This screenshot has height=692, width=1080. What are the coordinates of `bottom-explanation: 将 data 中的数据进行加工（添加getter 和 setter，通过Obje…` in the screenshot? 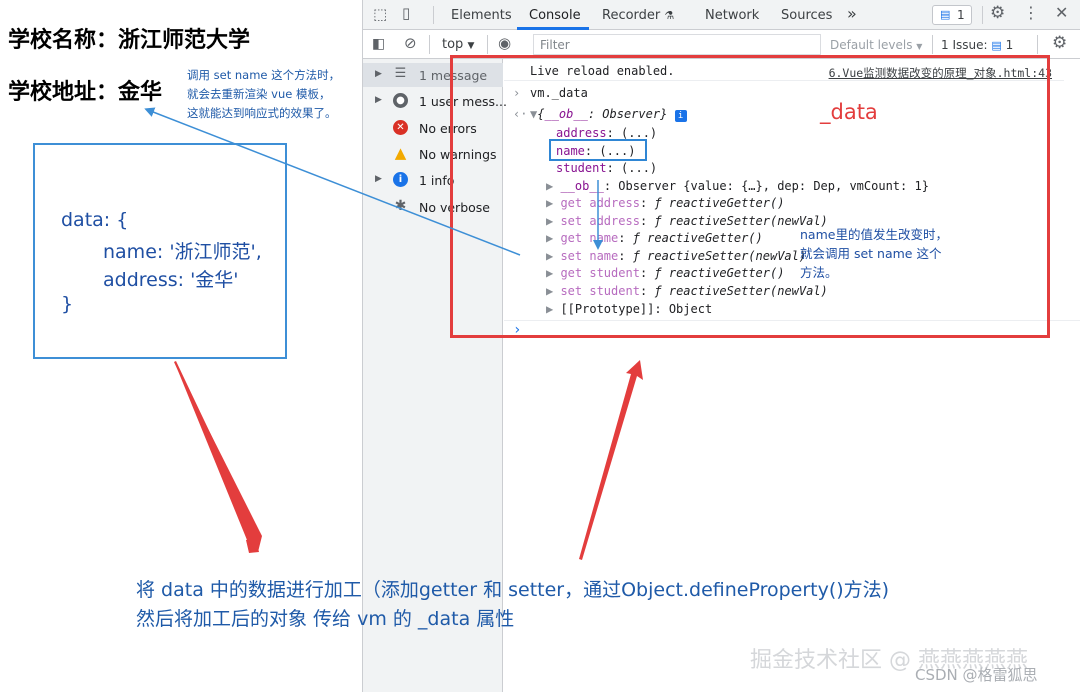 It's located at (512, 605).